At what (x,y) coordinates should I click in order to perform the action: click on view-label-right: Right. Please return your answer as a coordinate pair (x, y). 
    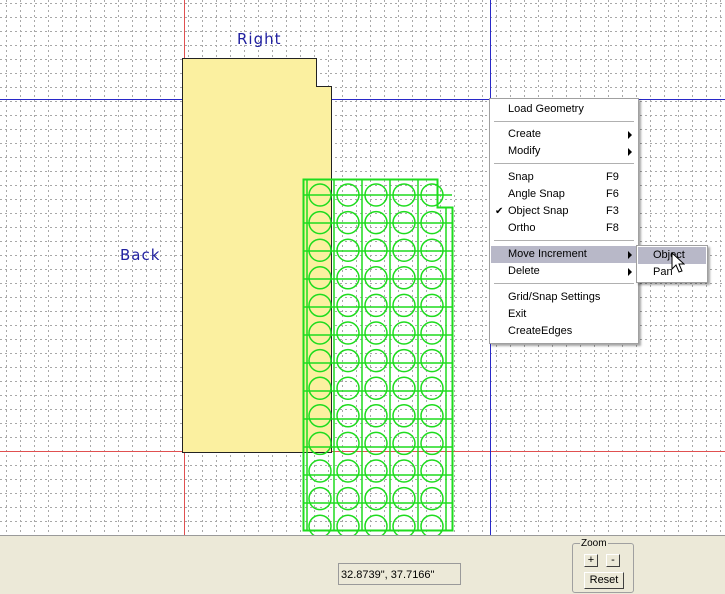
    Looking at the image, I should click on (259, 39).